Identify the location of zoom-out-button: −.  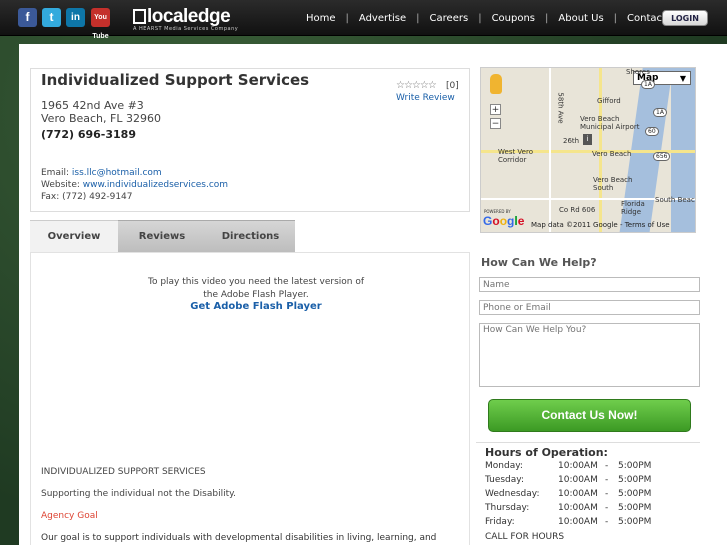
(495, 123).